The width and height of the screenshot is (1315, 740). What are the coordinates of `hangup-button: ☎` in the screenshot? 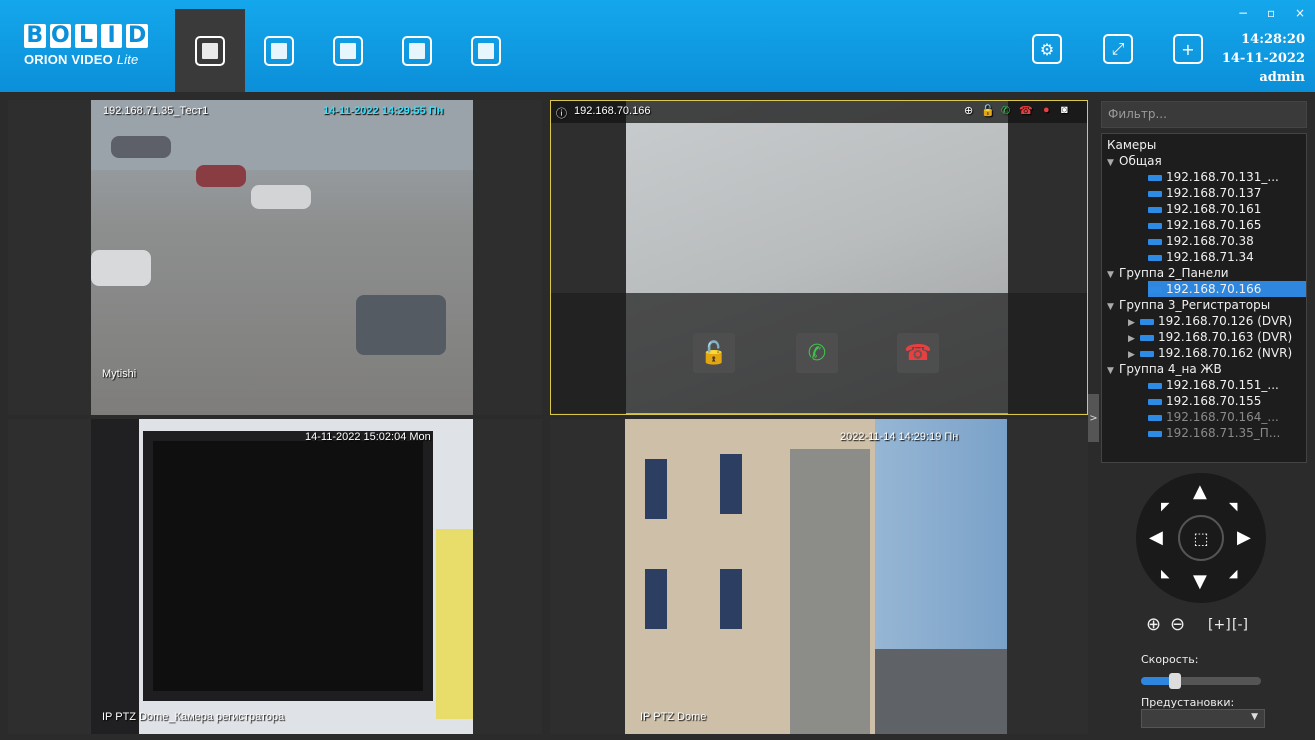 It's located at (918, 353).